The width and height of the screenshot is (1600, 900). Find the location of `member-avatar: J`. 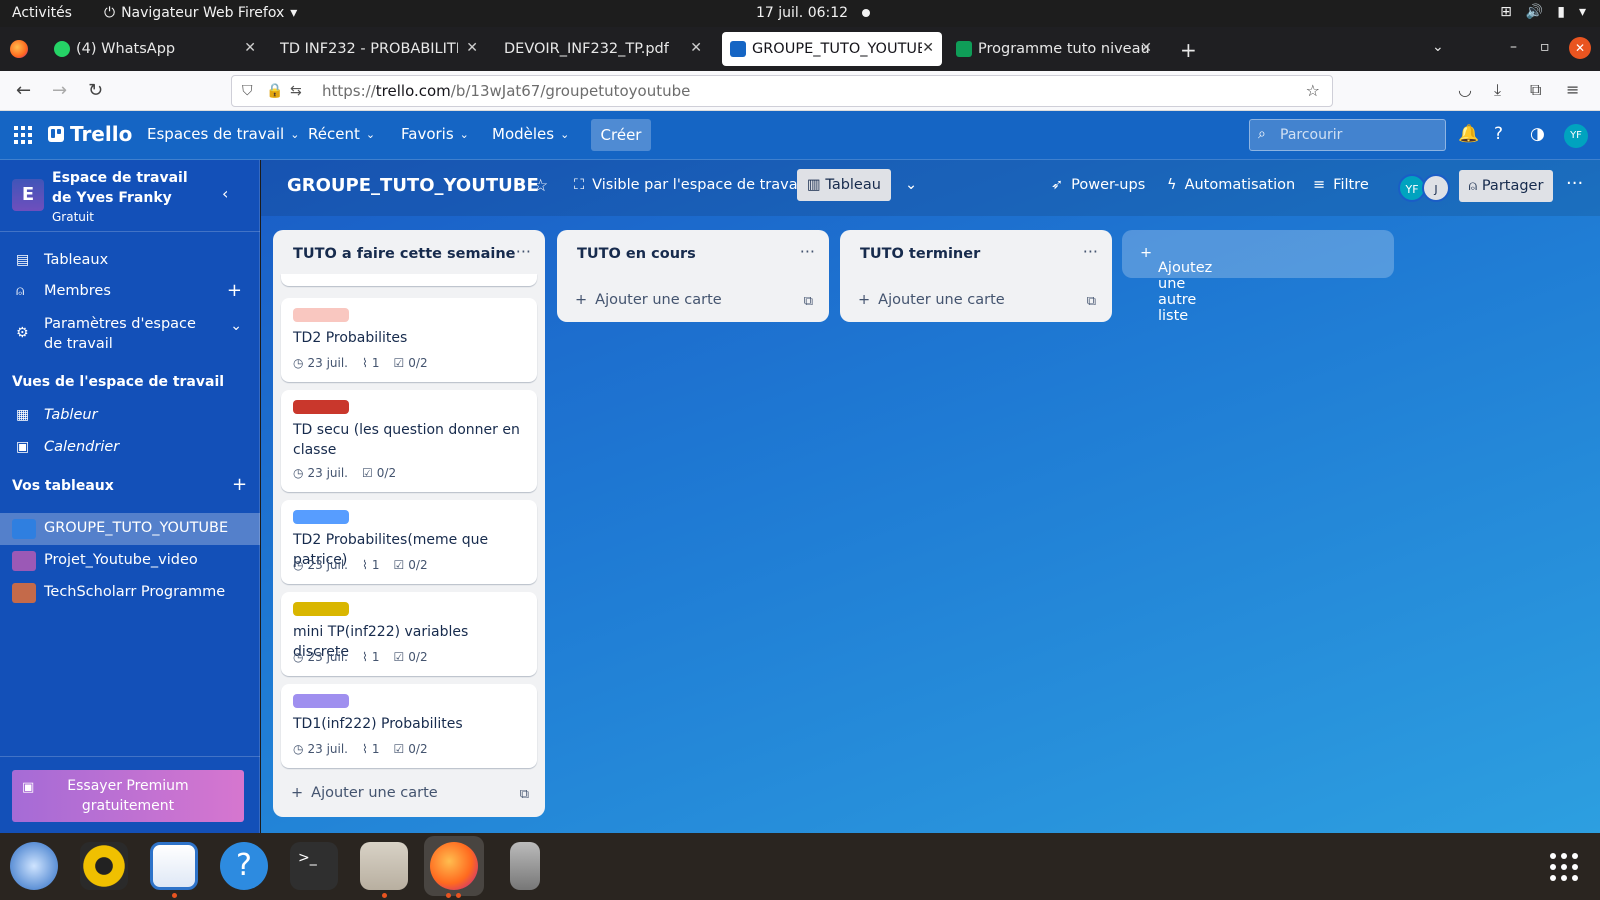

member-avatar: J is located at coordinates (1436, 188).